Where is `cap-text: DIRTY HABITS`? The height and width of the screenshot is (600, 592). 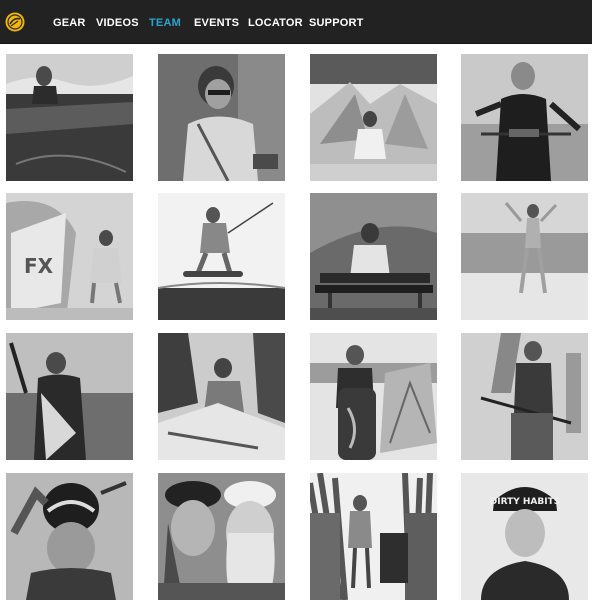 cap-text: DIRTY HABITS is located at coordinates (525, 502).